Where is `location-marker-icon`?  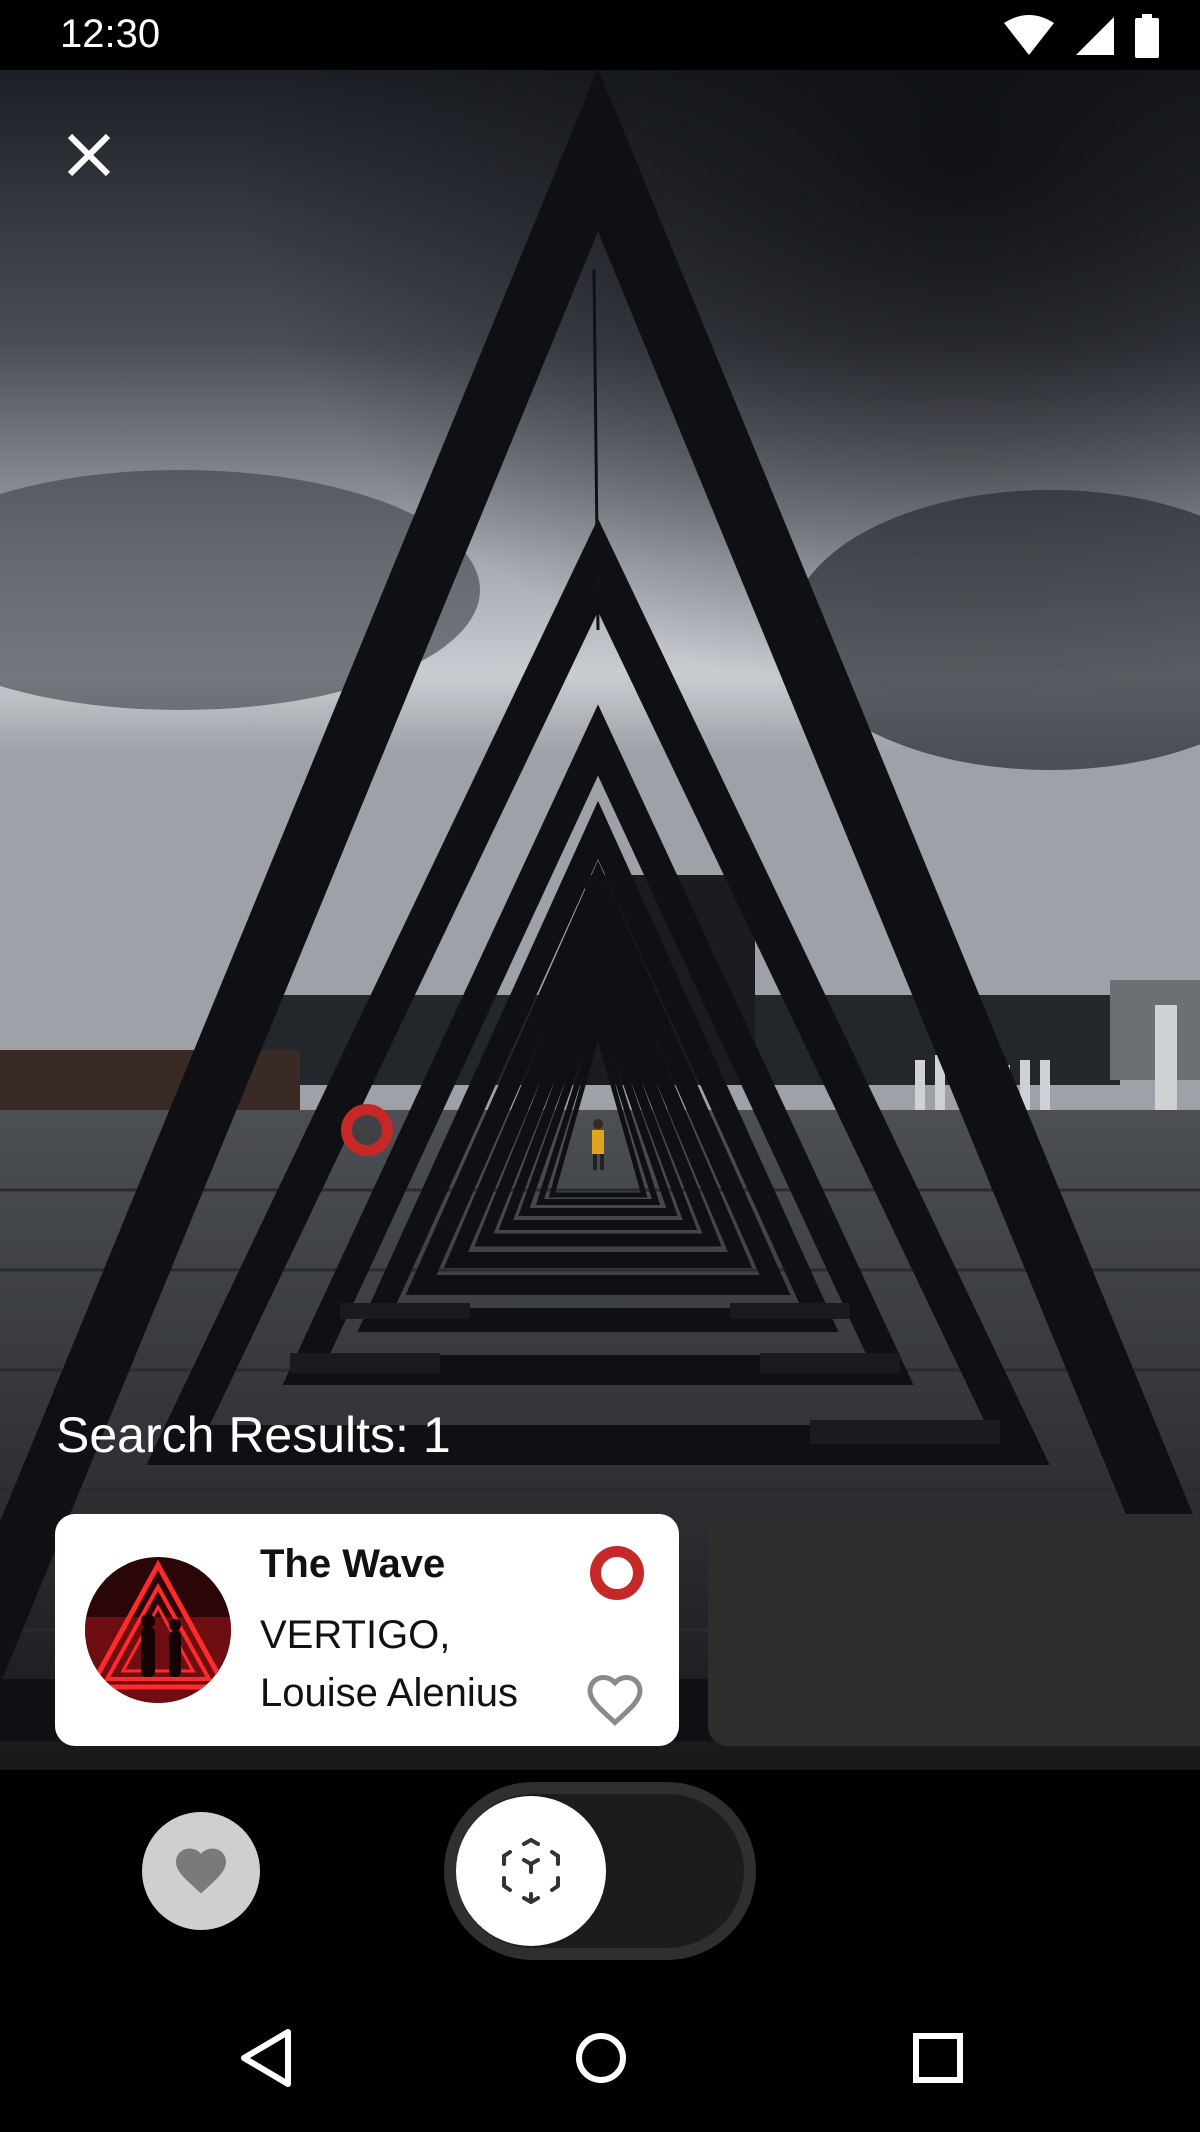 location-marker-icon is located at coordinates (617, 1573).